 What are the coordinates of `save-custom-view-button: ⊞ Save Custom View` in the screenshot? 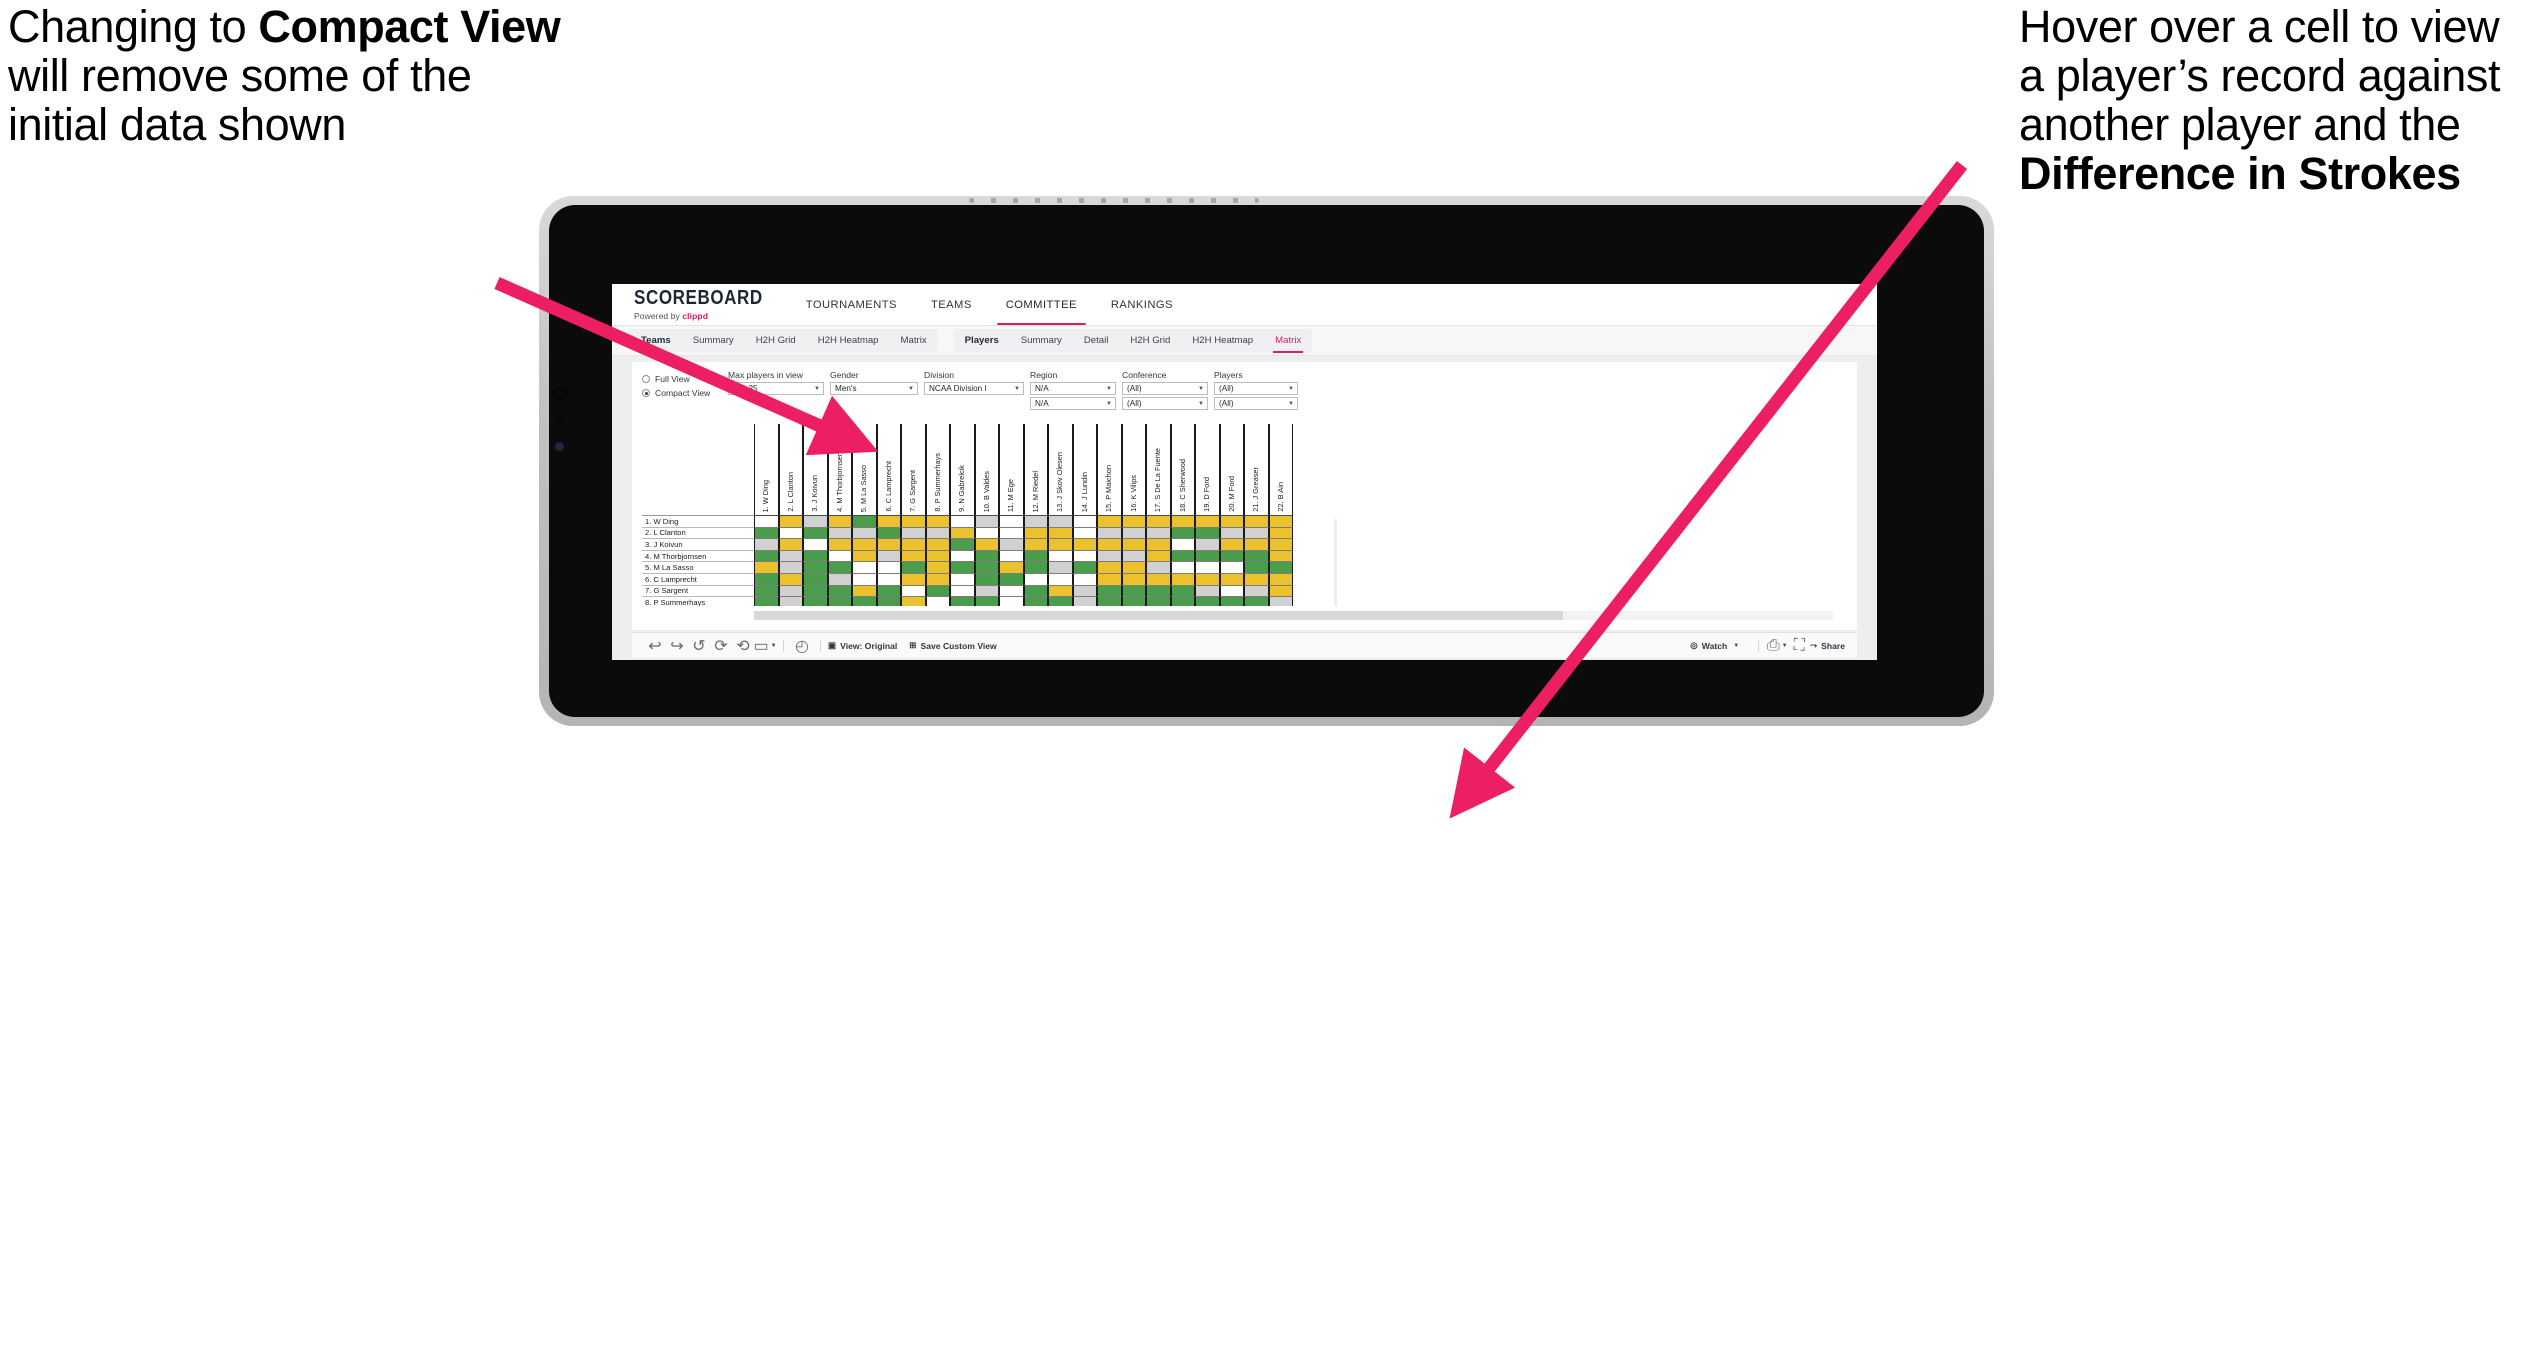 It's located at (952, 645).